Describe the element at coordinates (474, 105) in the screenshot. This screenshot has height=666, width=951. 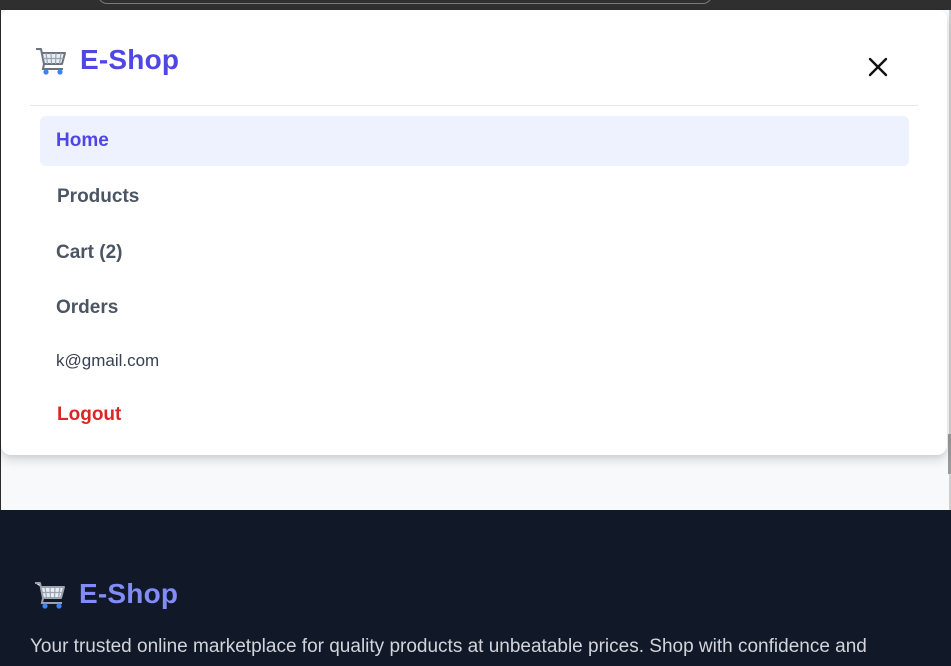
I see `header-divider` at that location.